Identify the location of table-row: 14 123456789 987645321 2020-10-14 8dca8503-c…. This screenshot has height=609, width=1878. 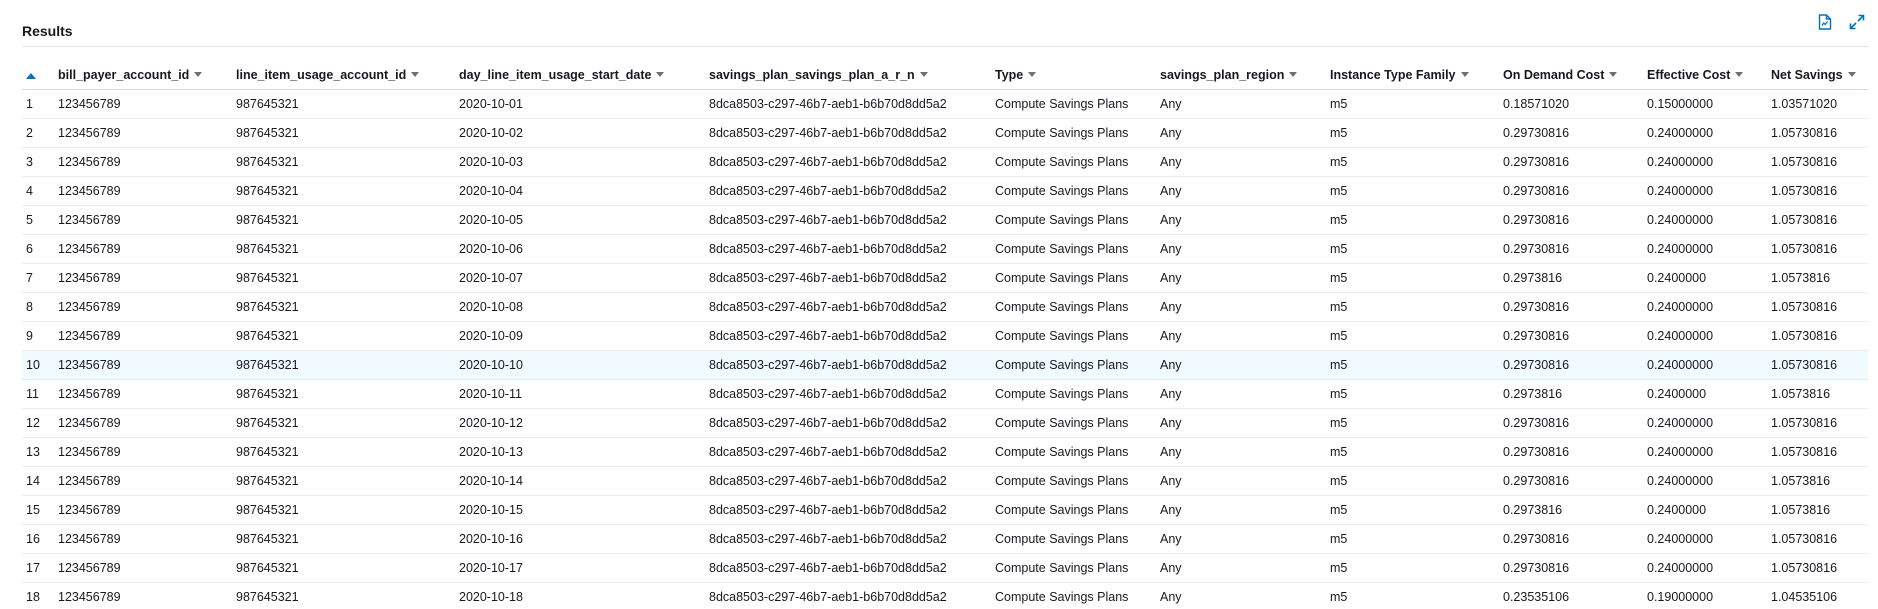
(945, 481).